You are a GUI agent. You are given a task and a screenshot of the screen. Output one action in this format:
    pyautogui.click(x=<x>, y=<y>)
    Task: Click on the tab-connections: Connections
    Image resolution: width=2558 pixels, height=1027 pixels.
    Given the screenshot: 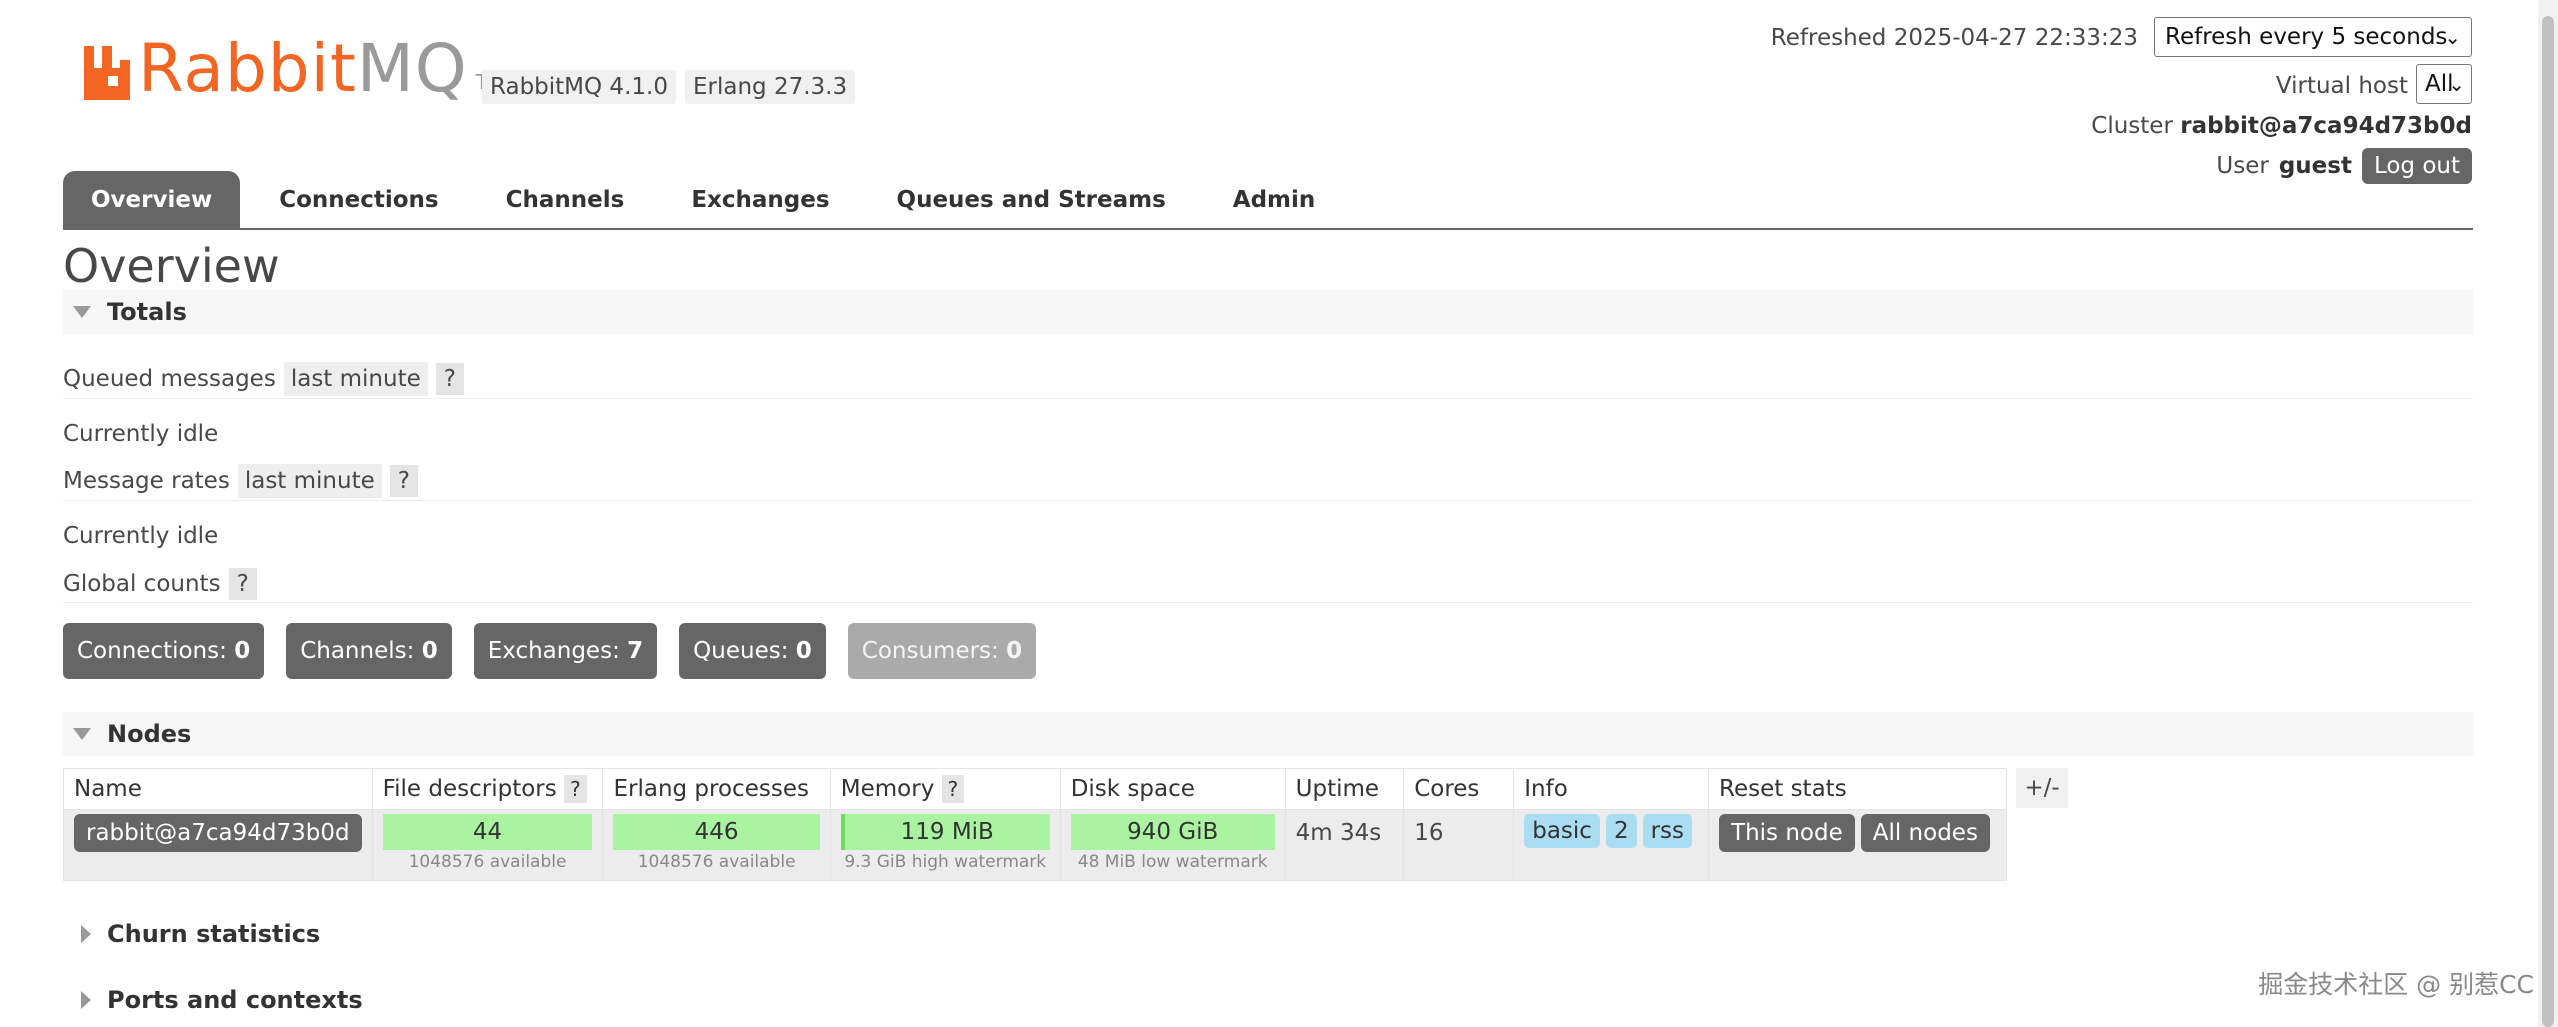 What is the action you would take?
    pyautogui.click(x=358, y=200)
    